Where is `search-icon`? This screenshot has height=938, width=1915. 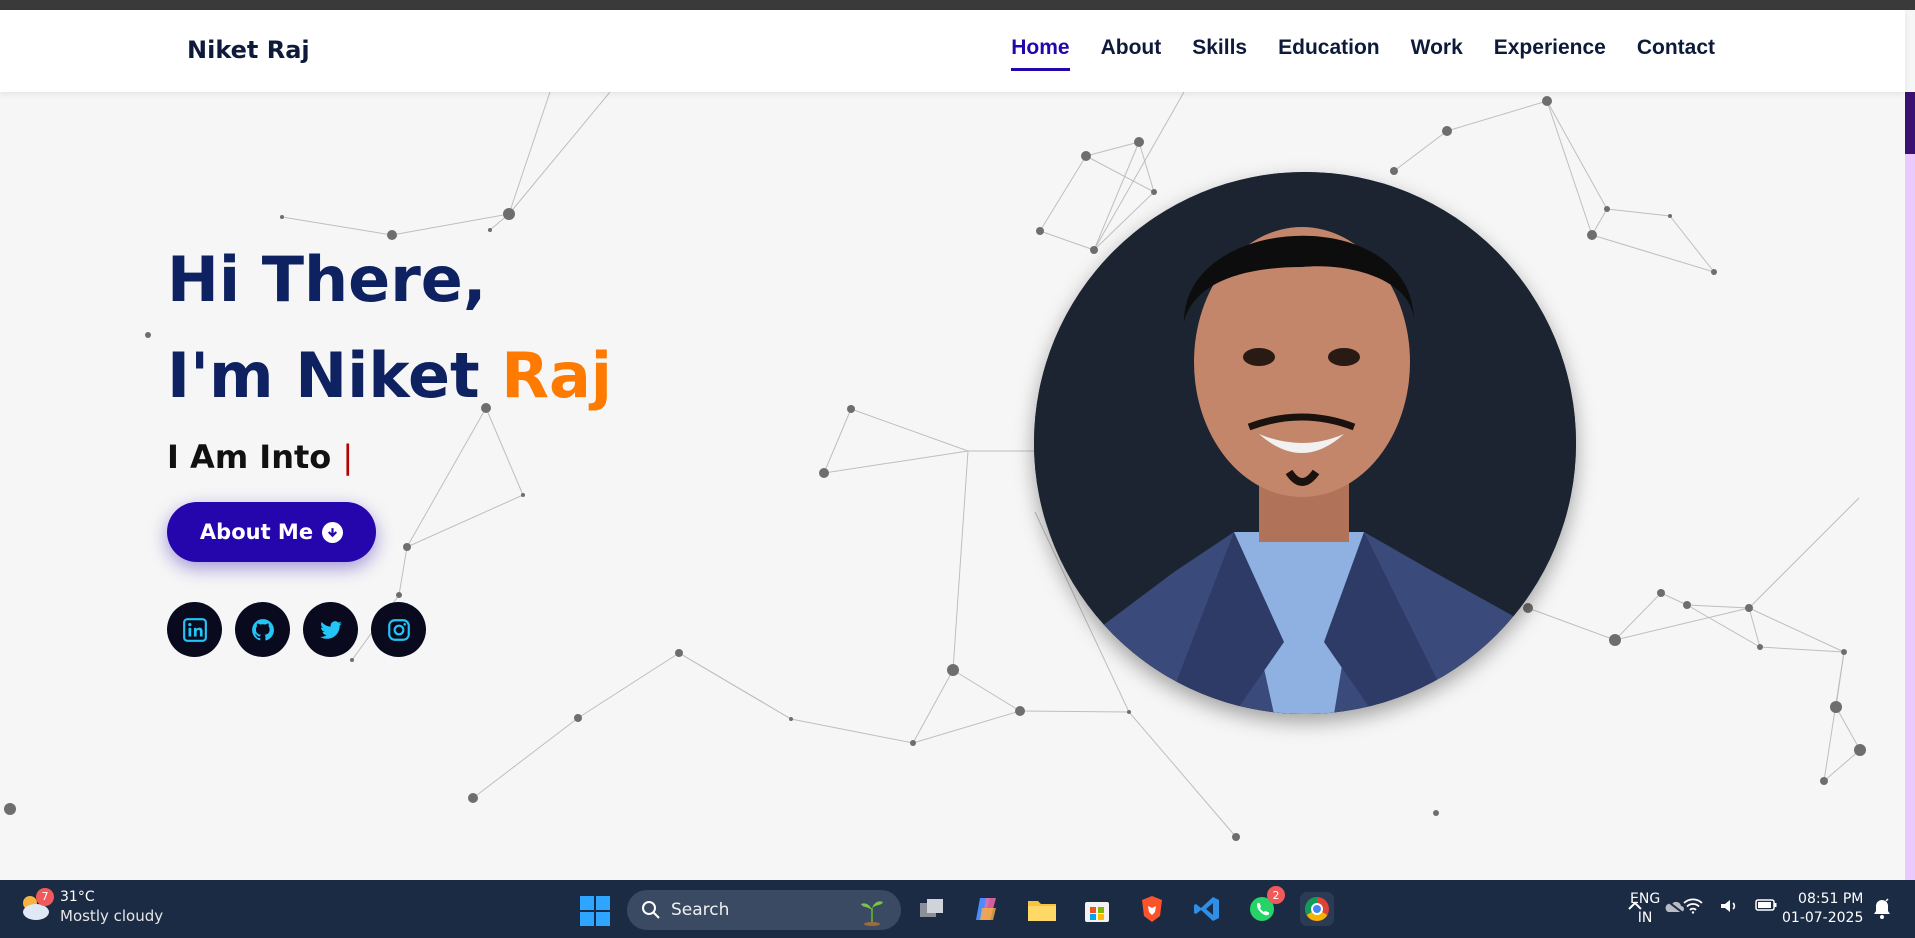
search-icon is located at coordinates (651, 910).